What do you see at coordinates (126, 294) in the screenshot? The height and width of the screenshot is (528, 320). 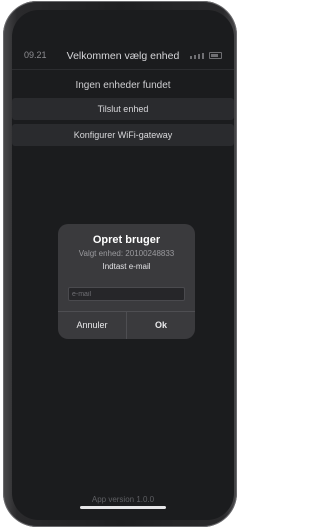 I see `email-input` at bounding box center [126, 294].